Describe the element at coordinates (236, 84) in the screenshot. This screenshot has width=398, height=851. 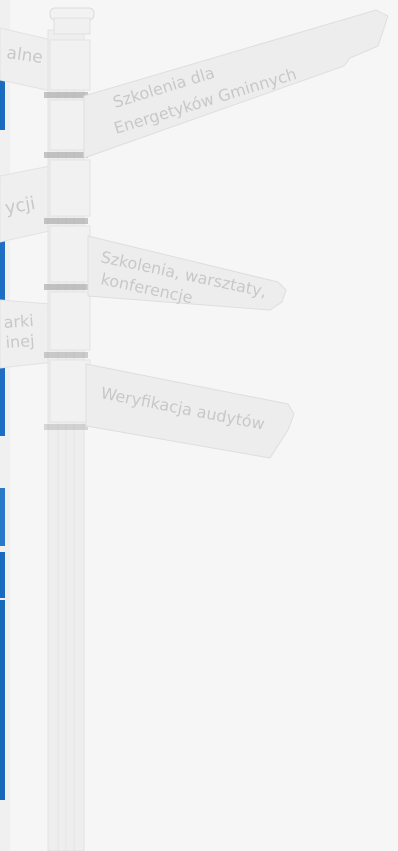
I see `sign-energetycy-gminni: Szkolenia dla Energetyków Gminnych` at that location.